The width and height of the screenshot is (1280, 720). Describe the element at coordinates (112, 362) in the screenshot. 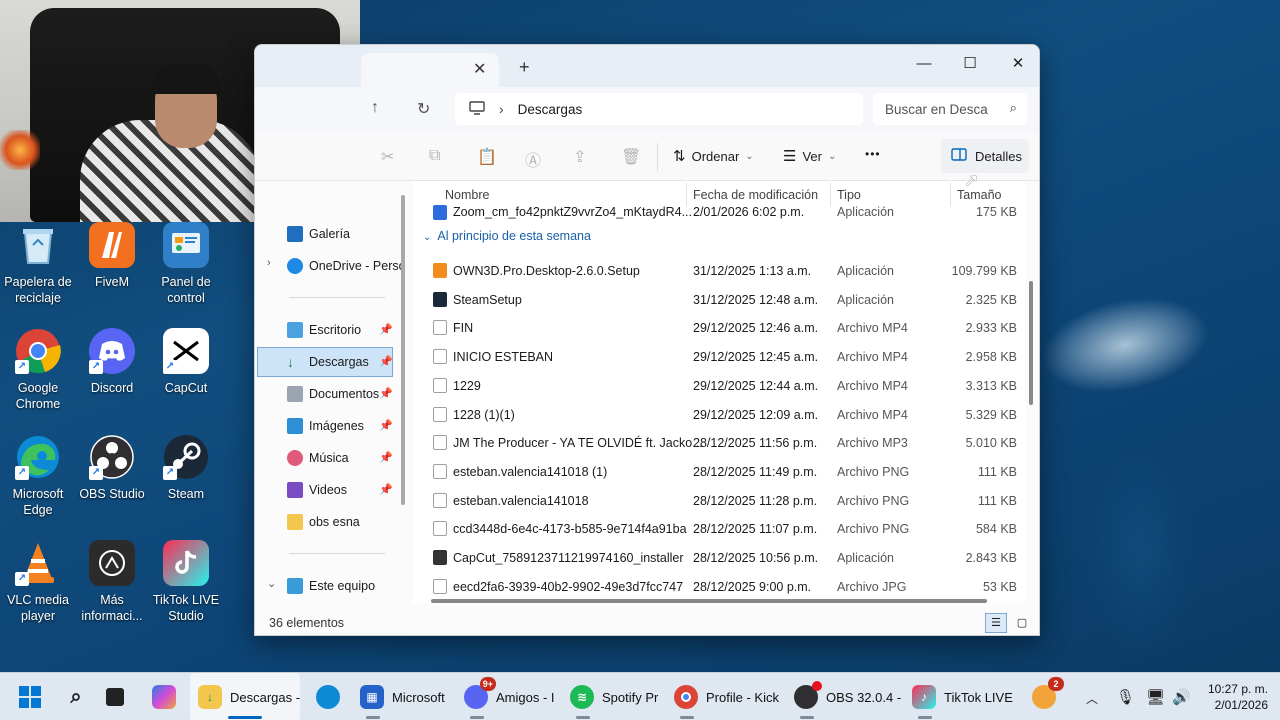

I see `desktop-icon-discord: ↗ Discord` at that location.